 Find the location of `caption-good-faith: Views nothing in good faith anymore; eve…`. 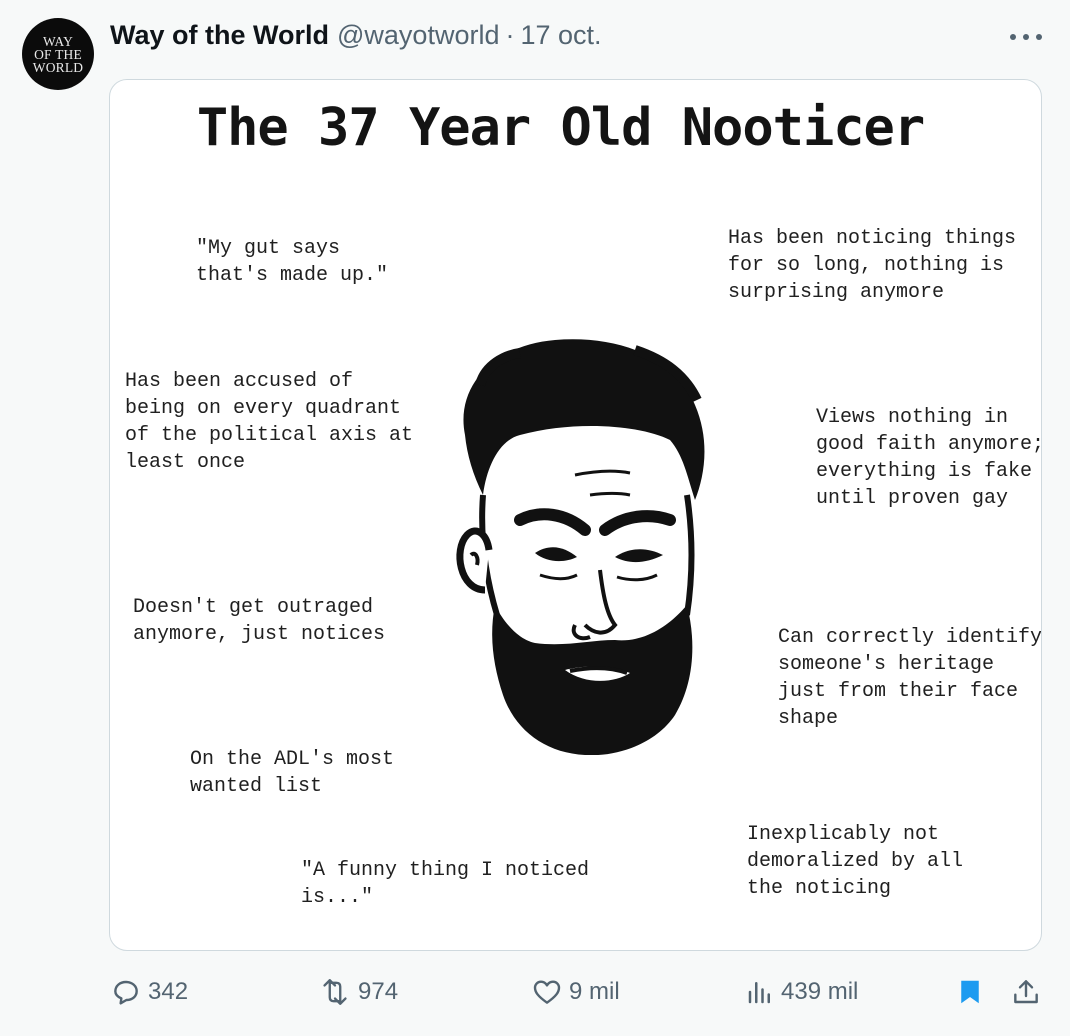

caption-good-faith: Views nothing in good faith anymore; eve… is located at coordinates (929, 458).